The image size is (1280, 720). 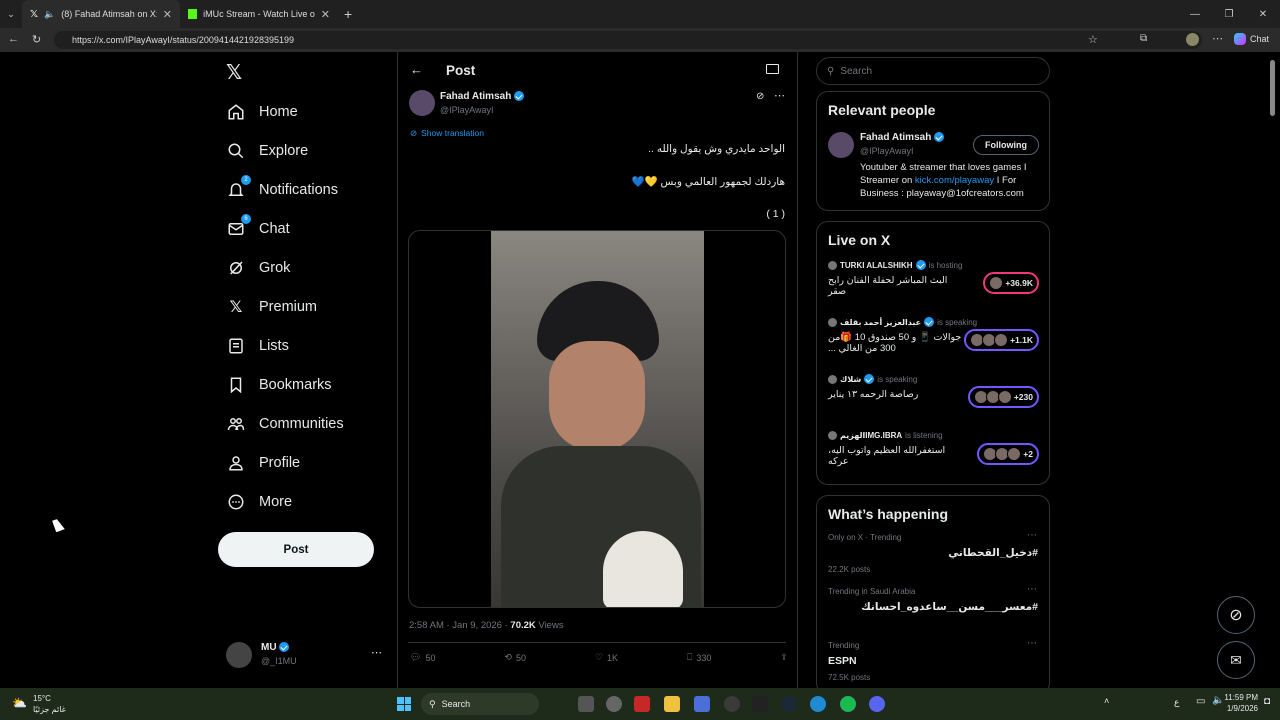 I want to click on like-count: 1K, so click(x=613, y=657).